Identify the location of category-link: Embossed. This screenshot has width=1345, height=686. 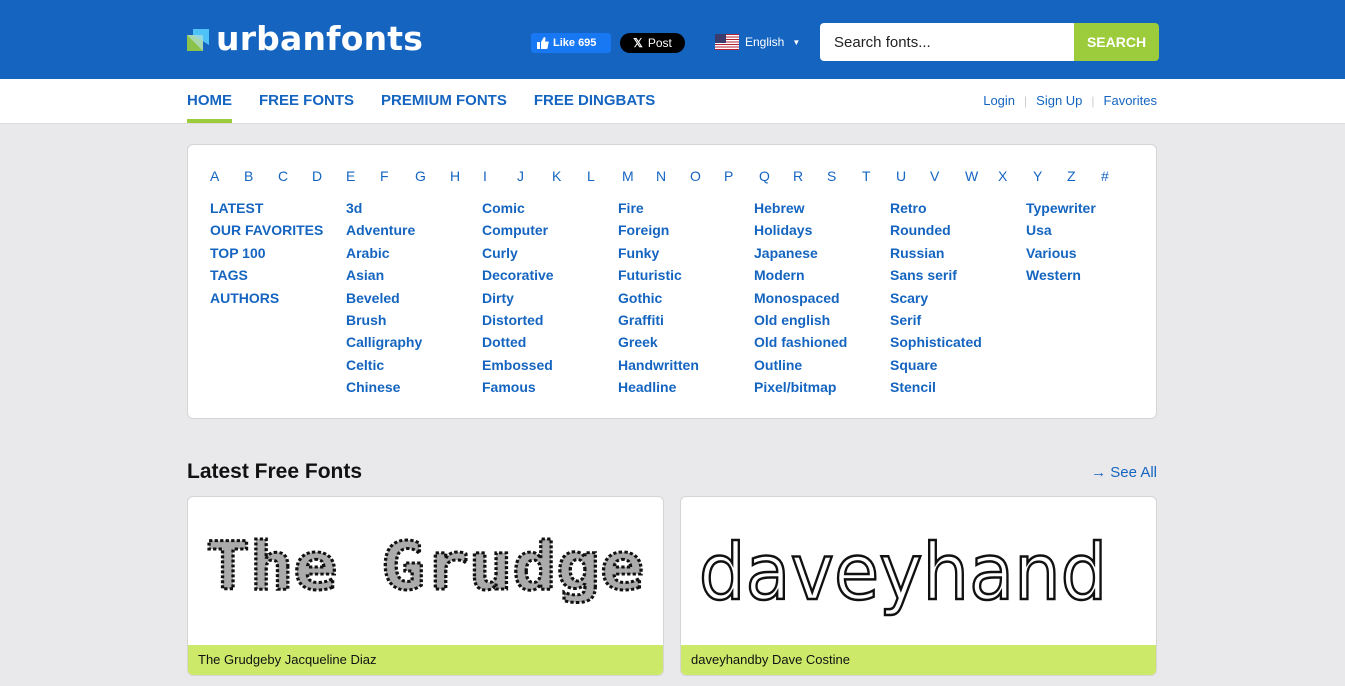
(550, 368).